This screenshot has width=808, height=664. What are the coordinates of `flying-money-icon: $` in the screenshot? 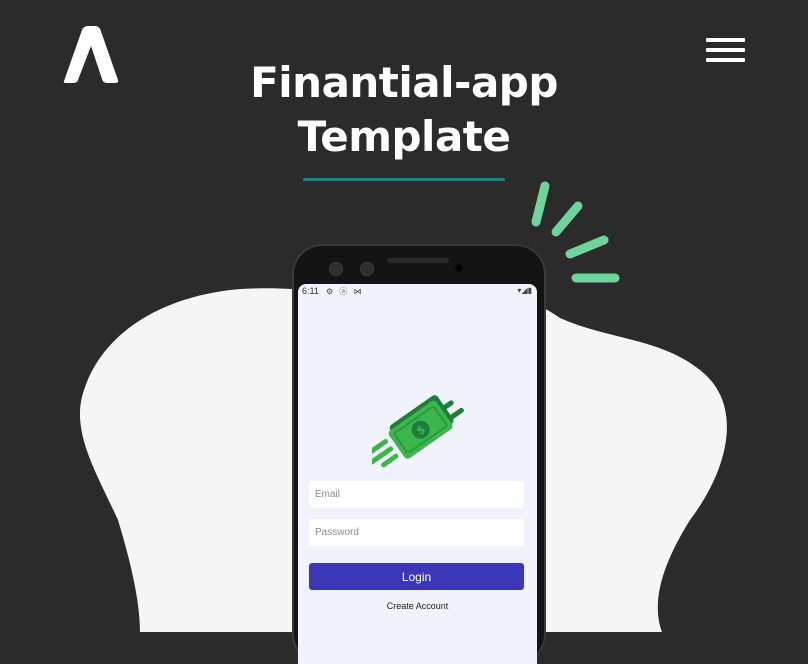 It's located at (418, 431).